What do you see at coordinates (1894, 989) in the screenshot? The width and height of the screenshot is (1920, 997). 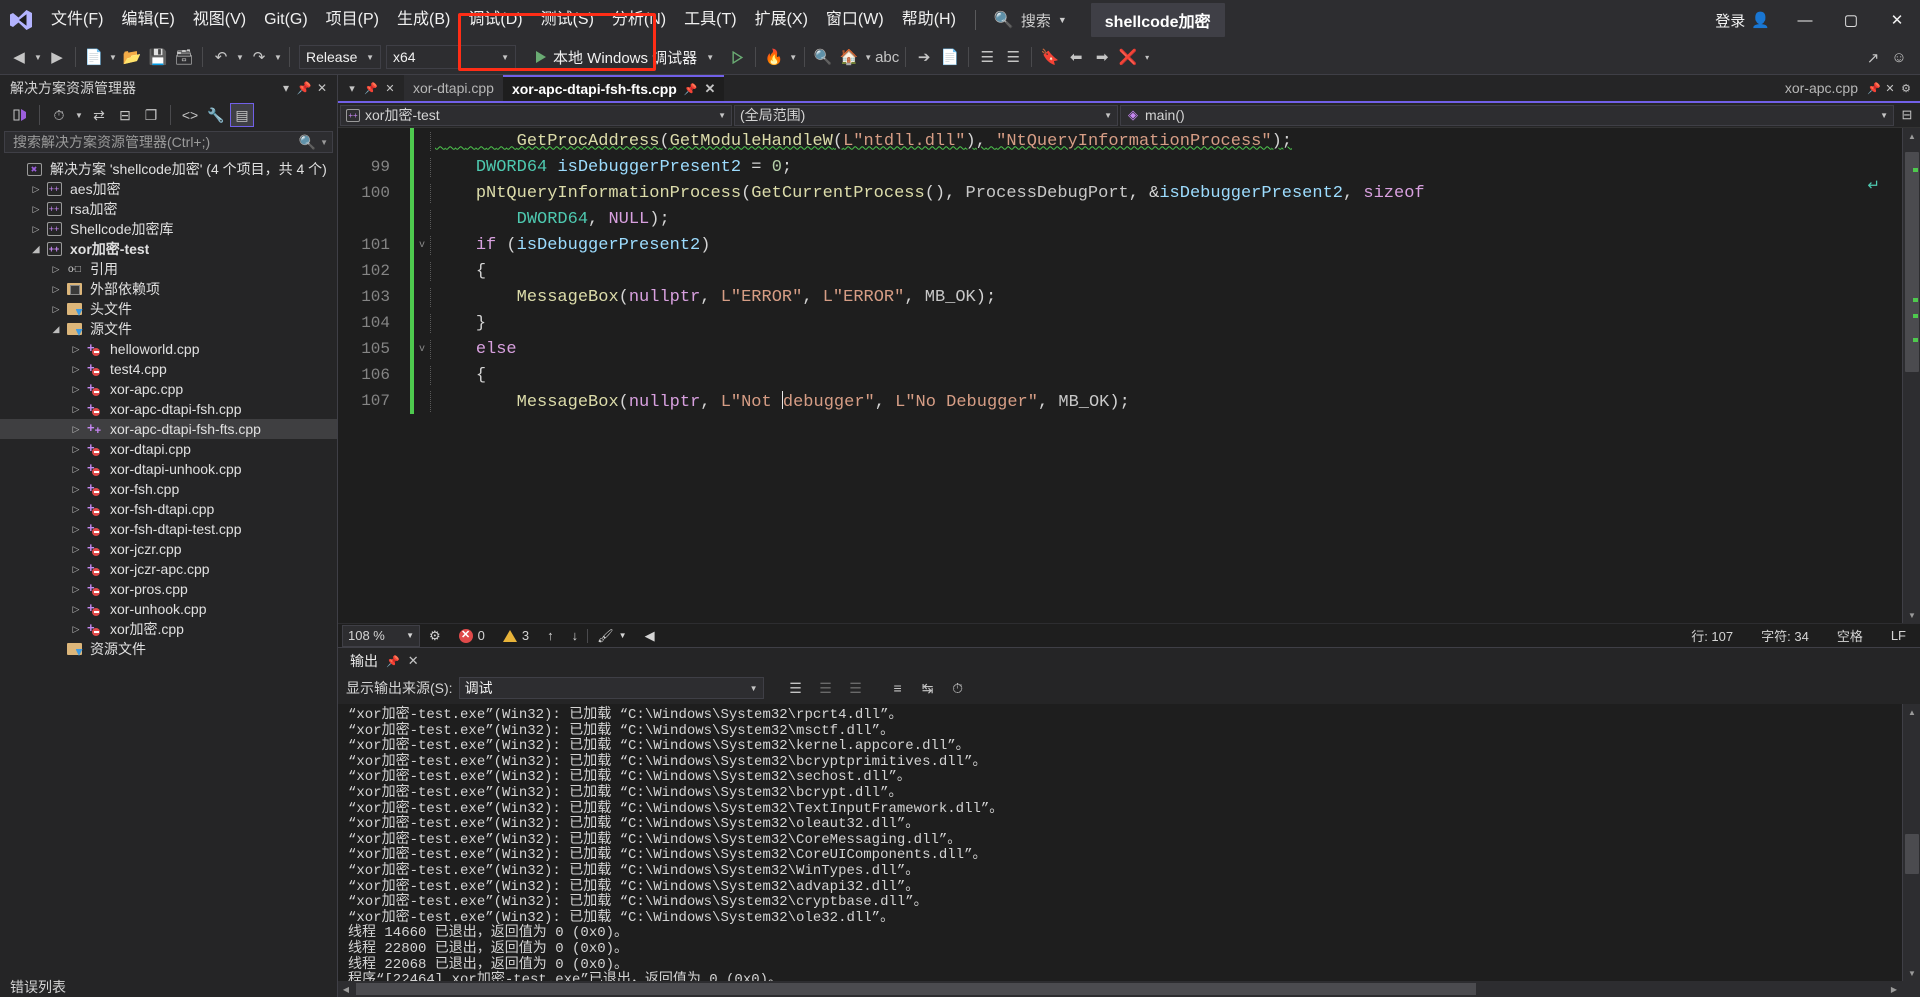 I see `scroll-right-icon: ▶` at bounding box center [1894, 989].